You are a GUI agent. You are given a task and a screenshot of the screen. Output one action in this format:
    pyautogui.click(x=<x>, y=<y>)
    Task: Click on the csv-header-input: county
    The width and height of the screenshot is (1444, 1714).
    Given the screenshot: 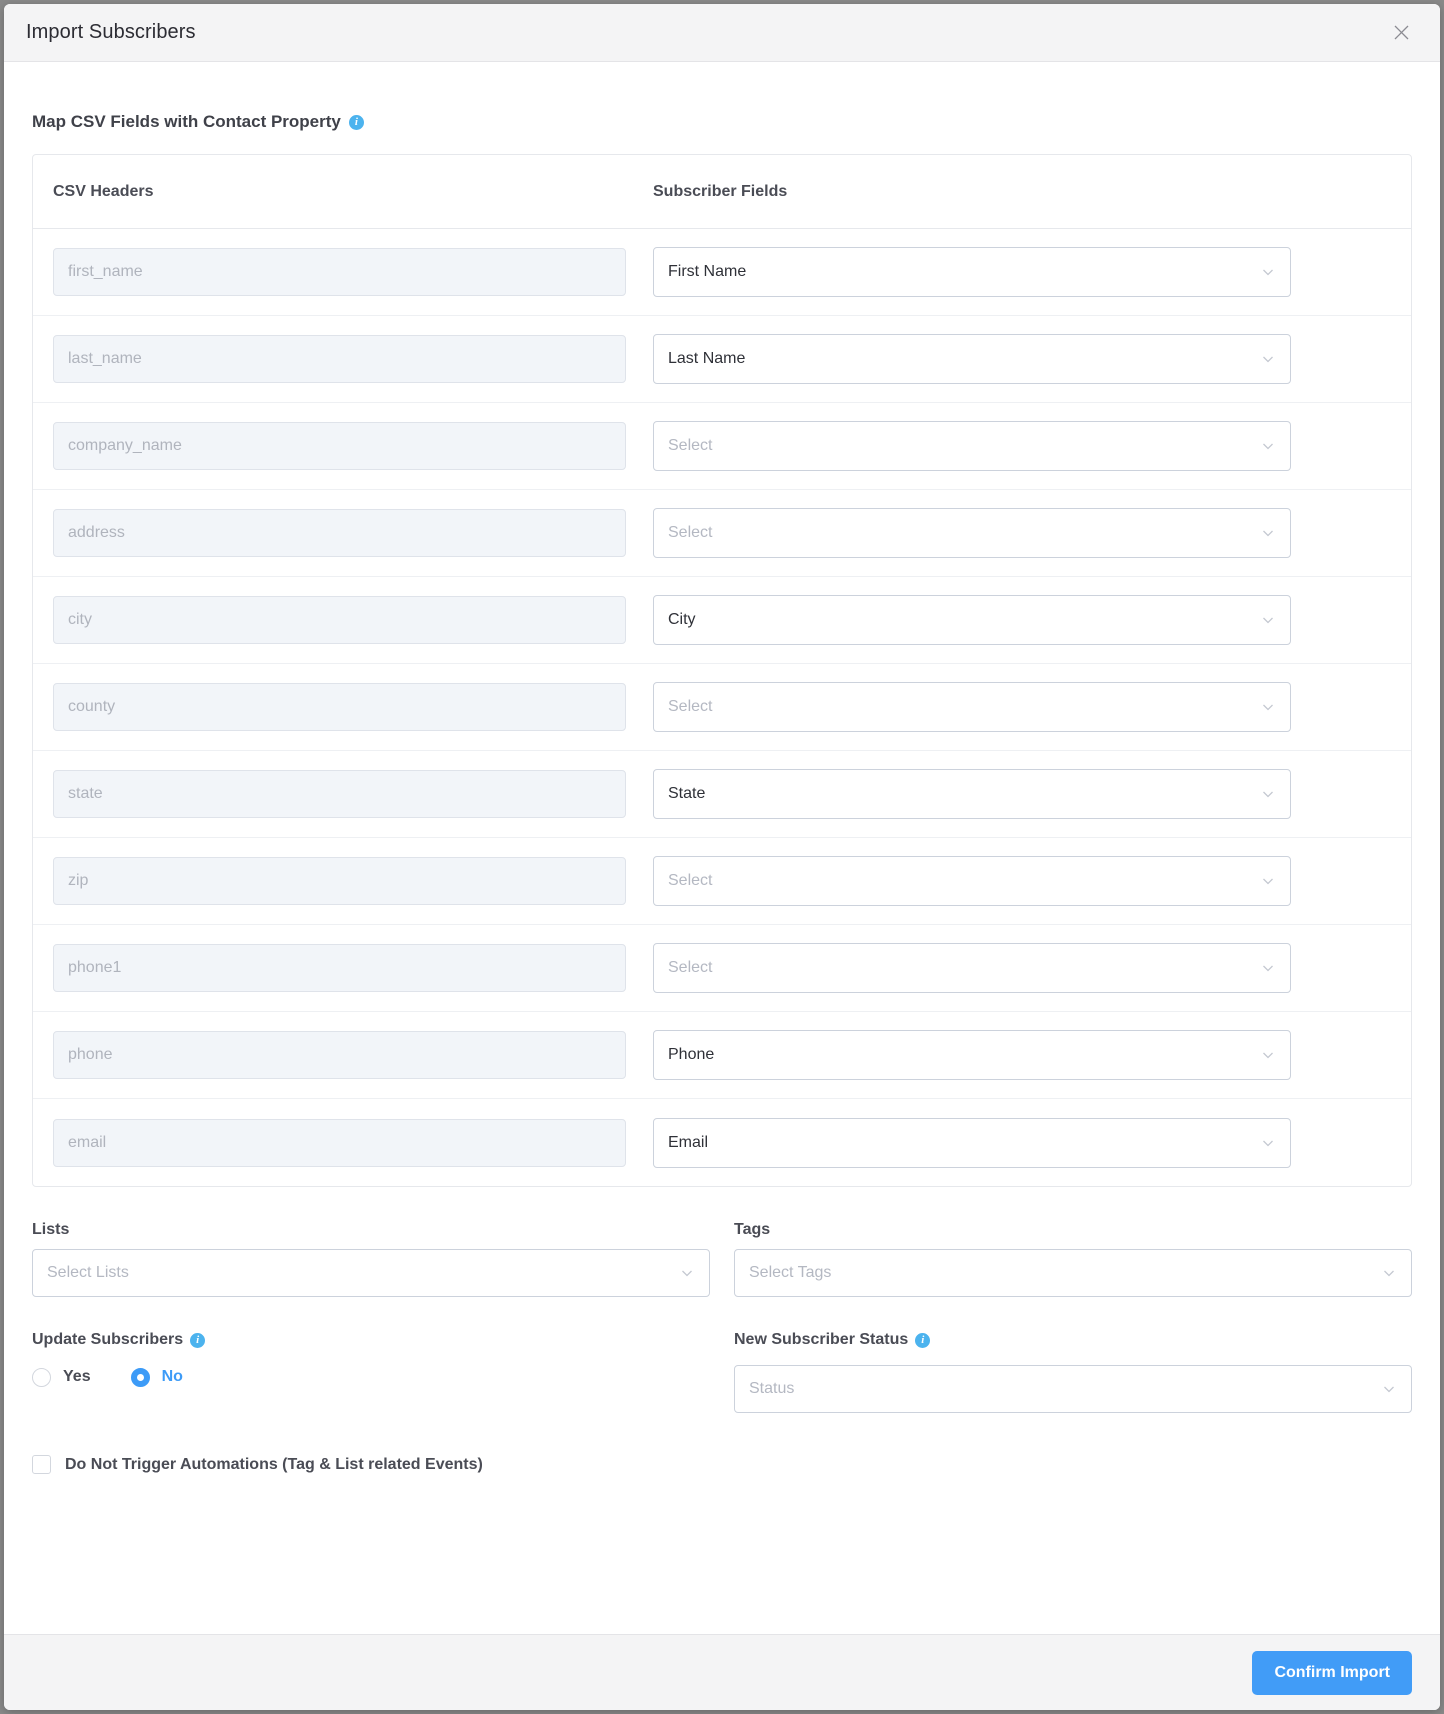 What is the action you would take?
    pyautogui.click(x=339, y=707)
    